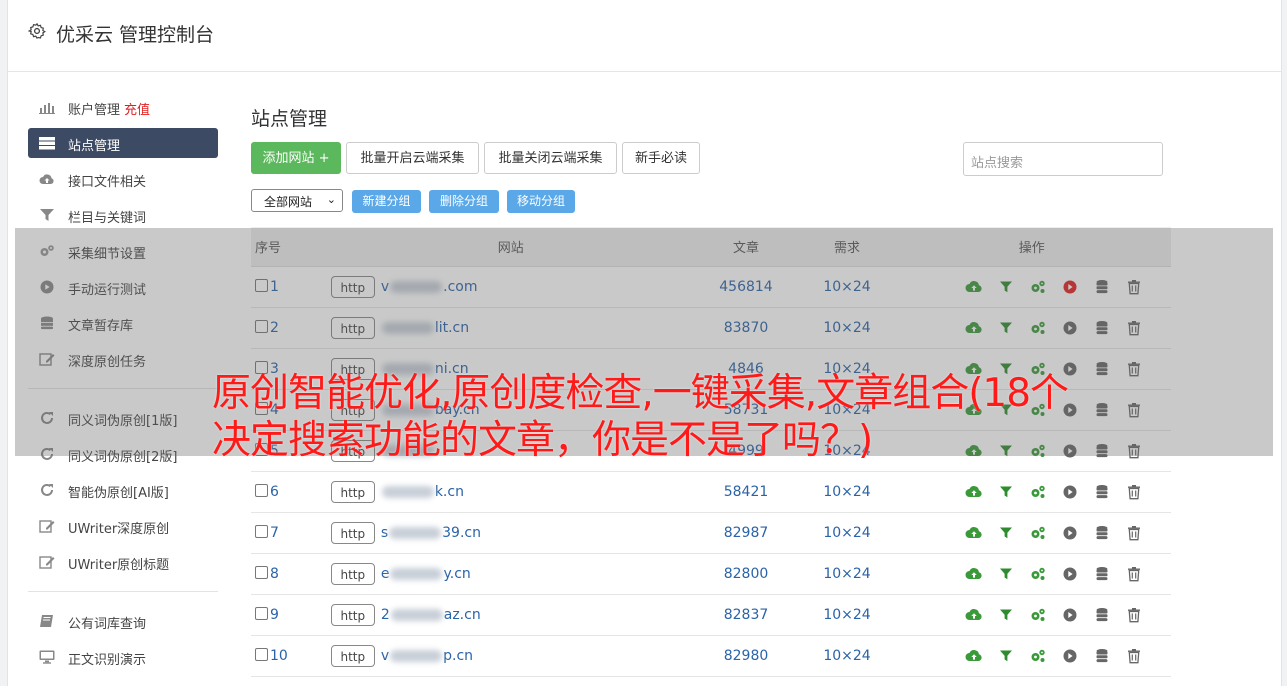 The image size is (1287, 686). Describe the element at coordinates (746, 533) in the screenshot. I see `article-count: 82987` at that location.